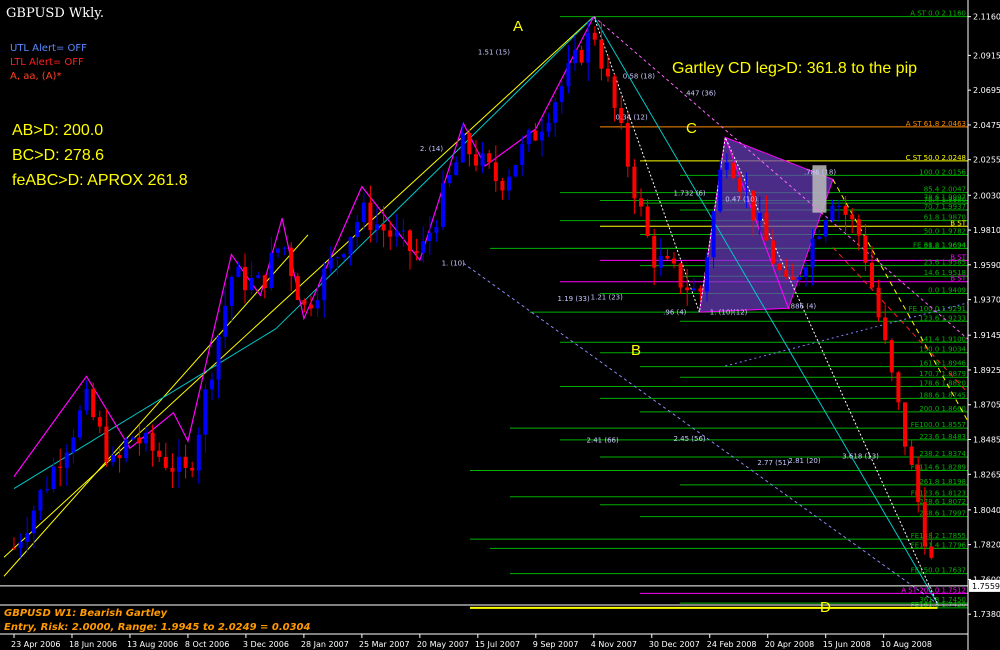  I want to click on fib-level-label: FE 100.0 1.9291, so click(937, 309).